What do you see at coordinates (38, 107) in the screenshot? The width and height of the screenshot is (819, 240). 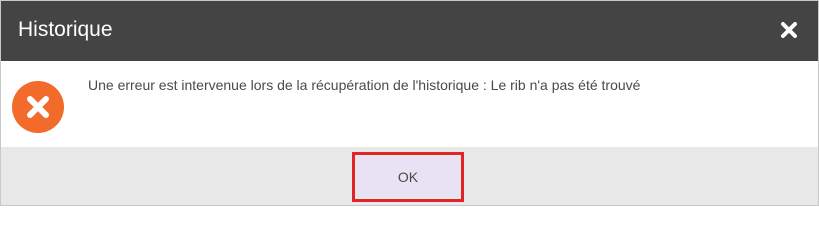 I see `error-x-icon` at bounding box center [38, 107].